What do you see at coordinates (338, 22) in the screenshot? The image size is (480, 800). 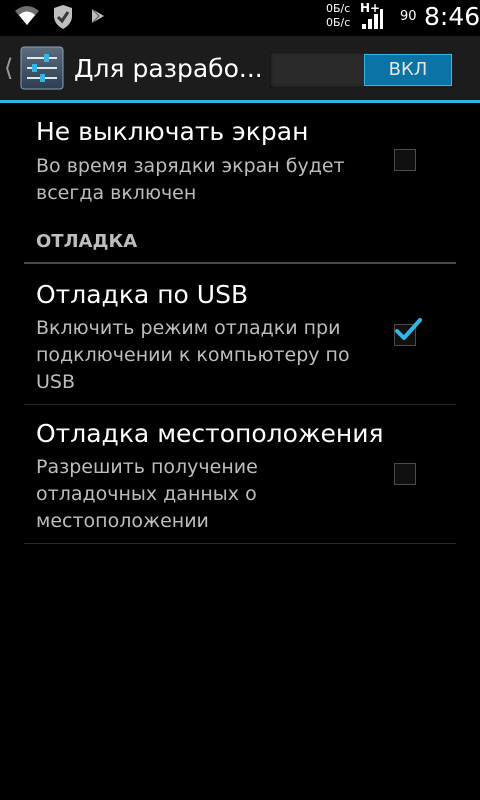 I see `rate-down: 0Б/с` at bounding box center [338, 22].